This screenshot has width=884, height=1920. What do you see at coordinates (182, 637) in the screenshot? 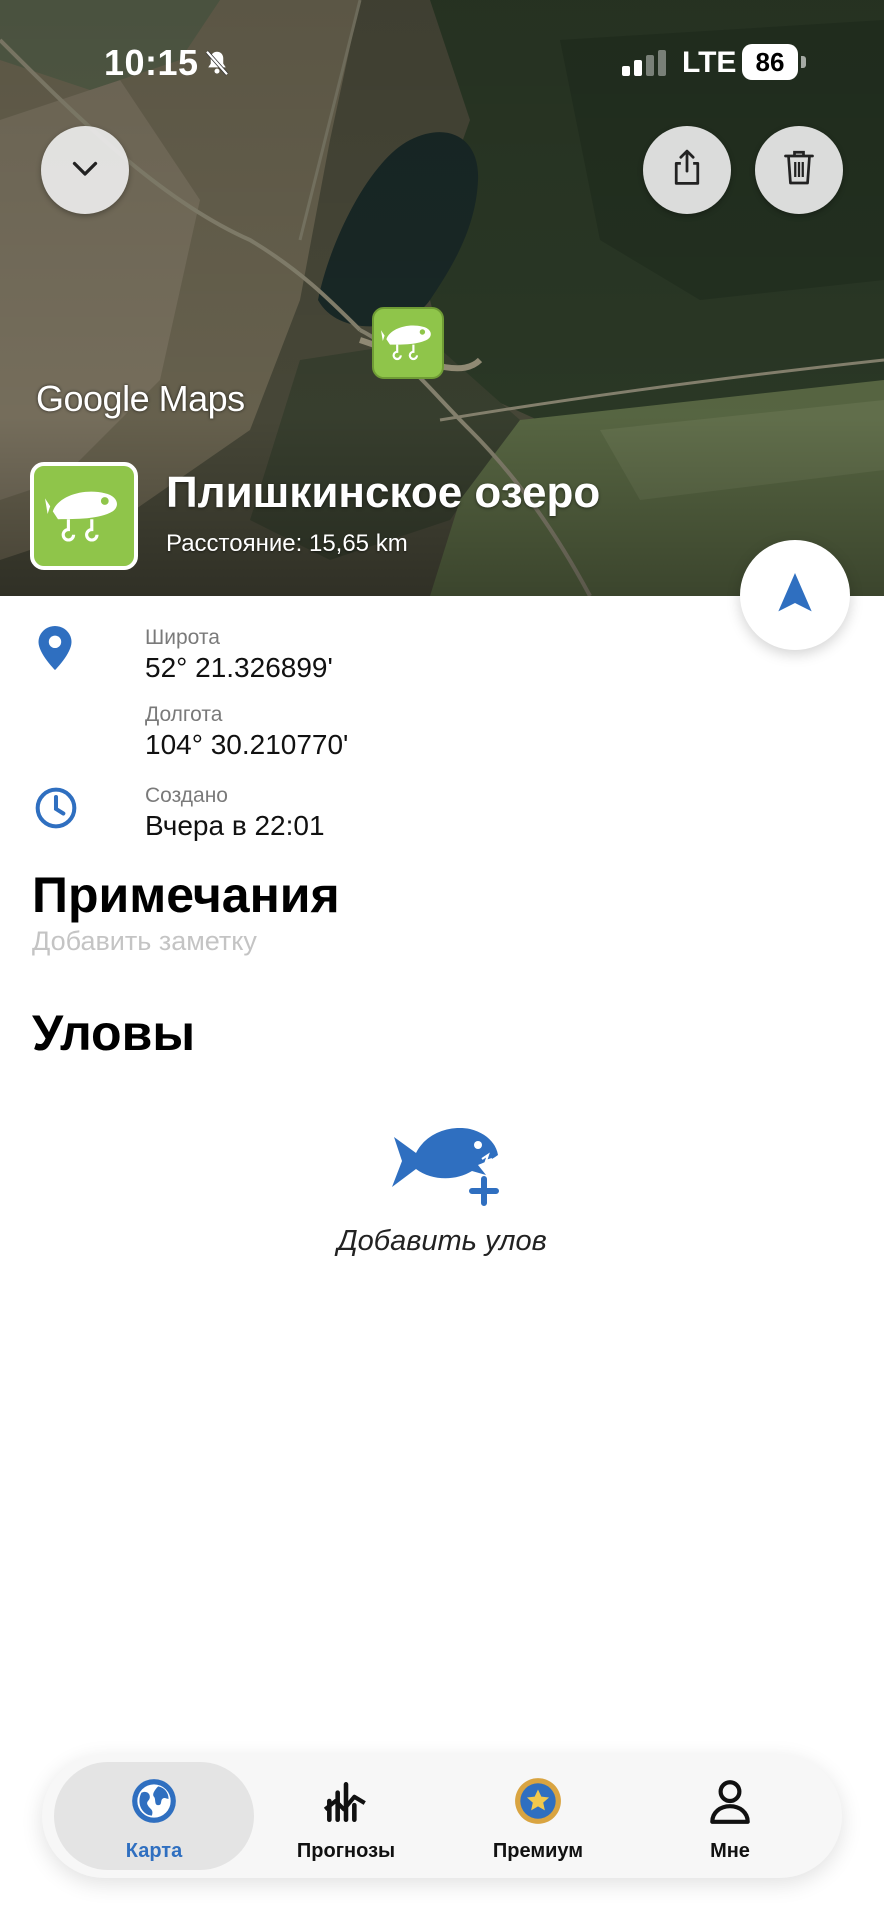
I see `latitude-label: Широта` at bounding box center [182, 637].